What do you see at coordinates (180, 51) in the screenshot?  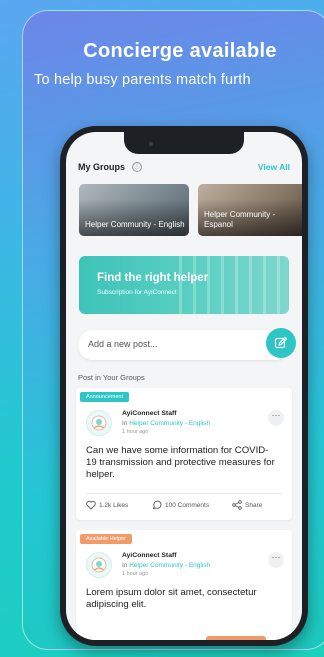 I see `banner-headline: Concierge available` at bounding box center [180, 51].